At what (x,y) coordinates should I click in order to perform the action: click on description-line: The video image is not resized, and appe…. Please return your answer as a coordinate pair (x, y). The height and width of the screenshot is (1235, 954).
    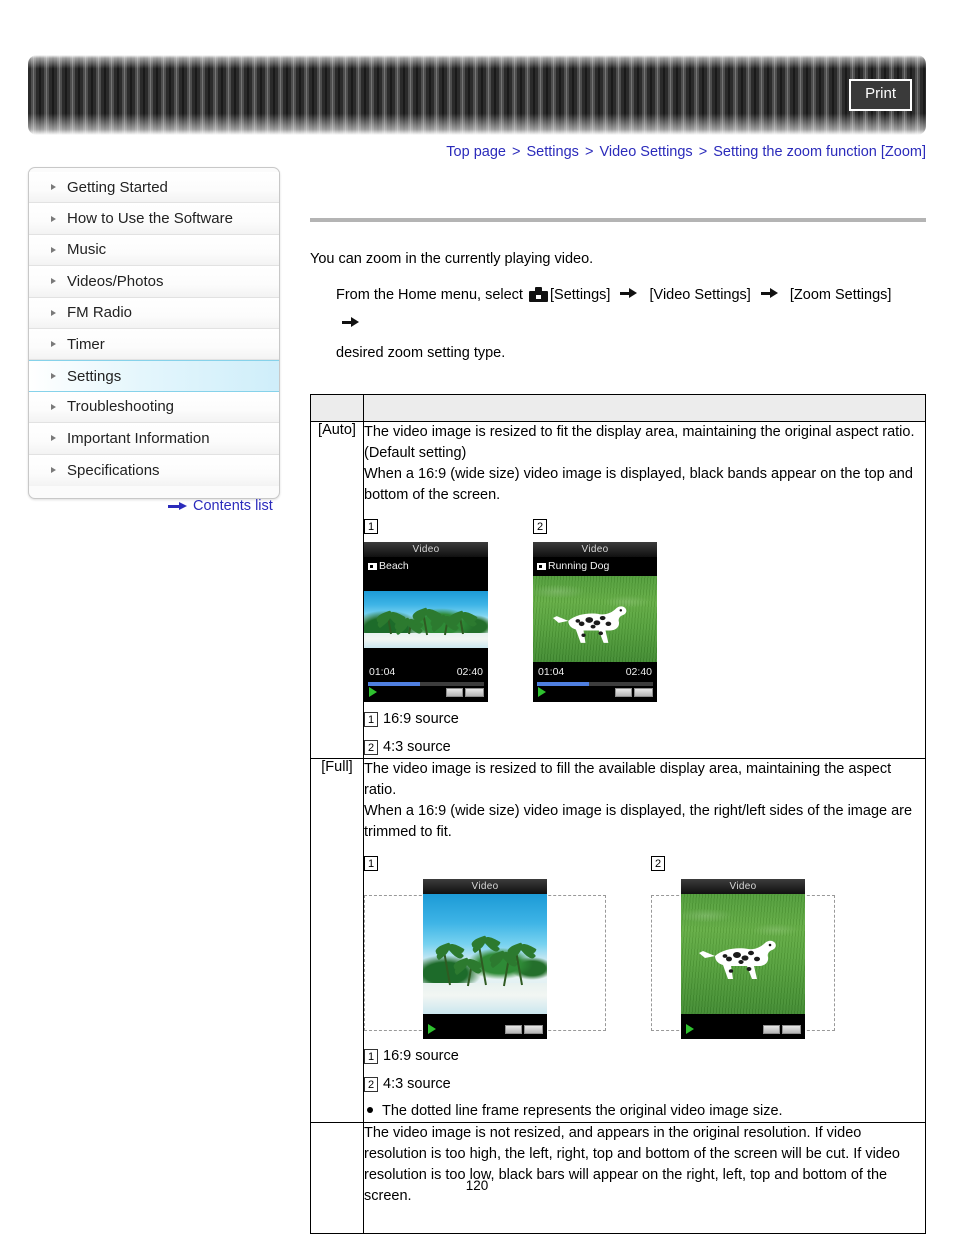
    Looking at the image, I should click on (613, 1133).